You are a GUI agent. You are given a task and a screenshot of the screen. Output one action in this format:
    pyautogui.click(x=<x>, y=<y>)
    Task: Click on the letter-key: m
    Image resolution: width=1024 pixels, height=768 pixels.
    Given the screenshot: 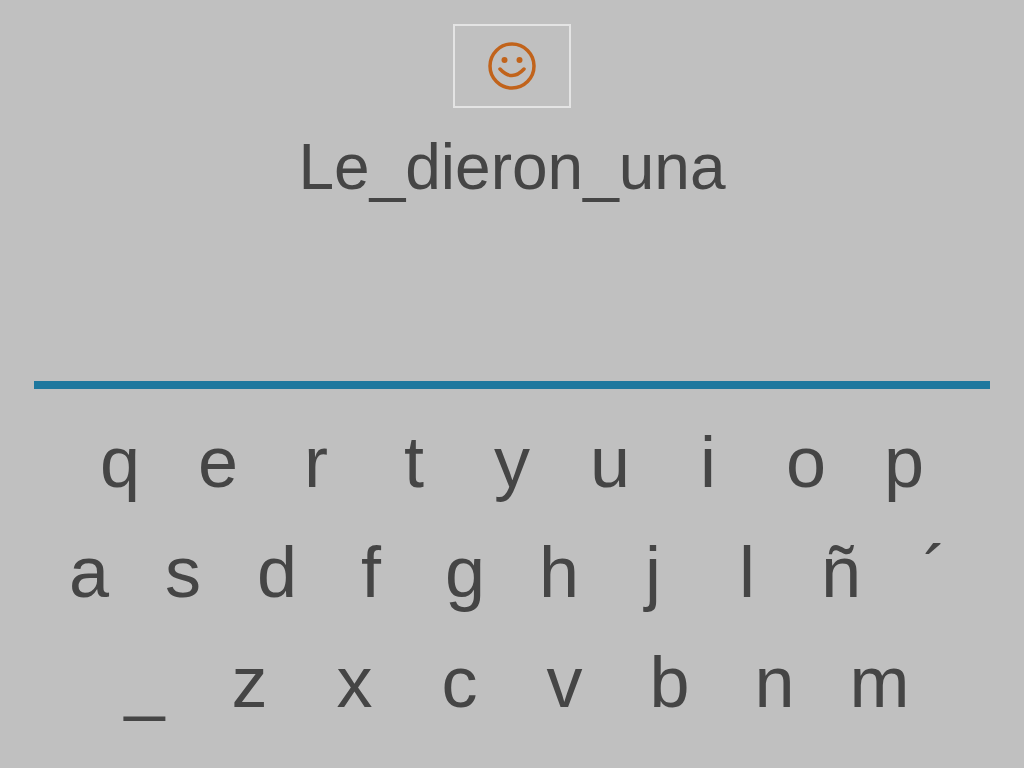 What is the action you would take?
    pyautogui.click(x=879, y=682)
    